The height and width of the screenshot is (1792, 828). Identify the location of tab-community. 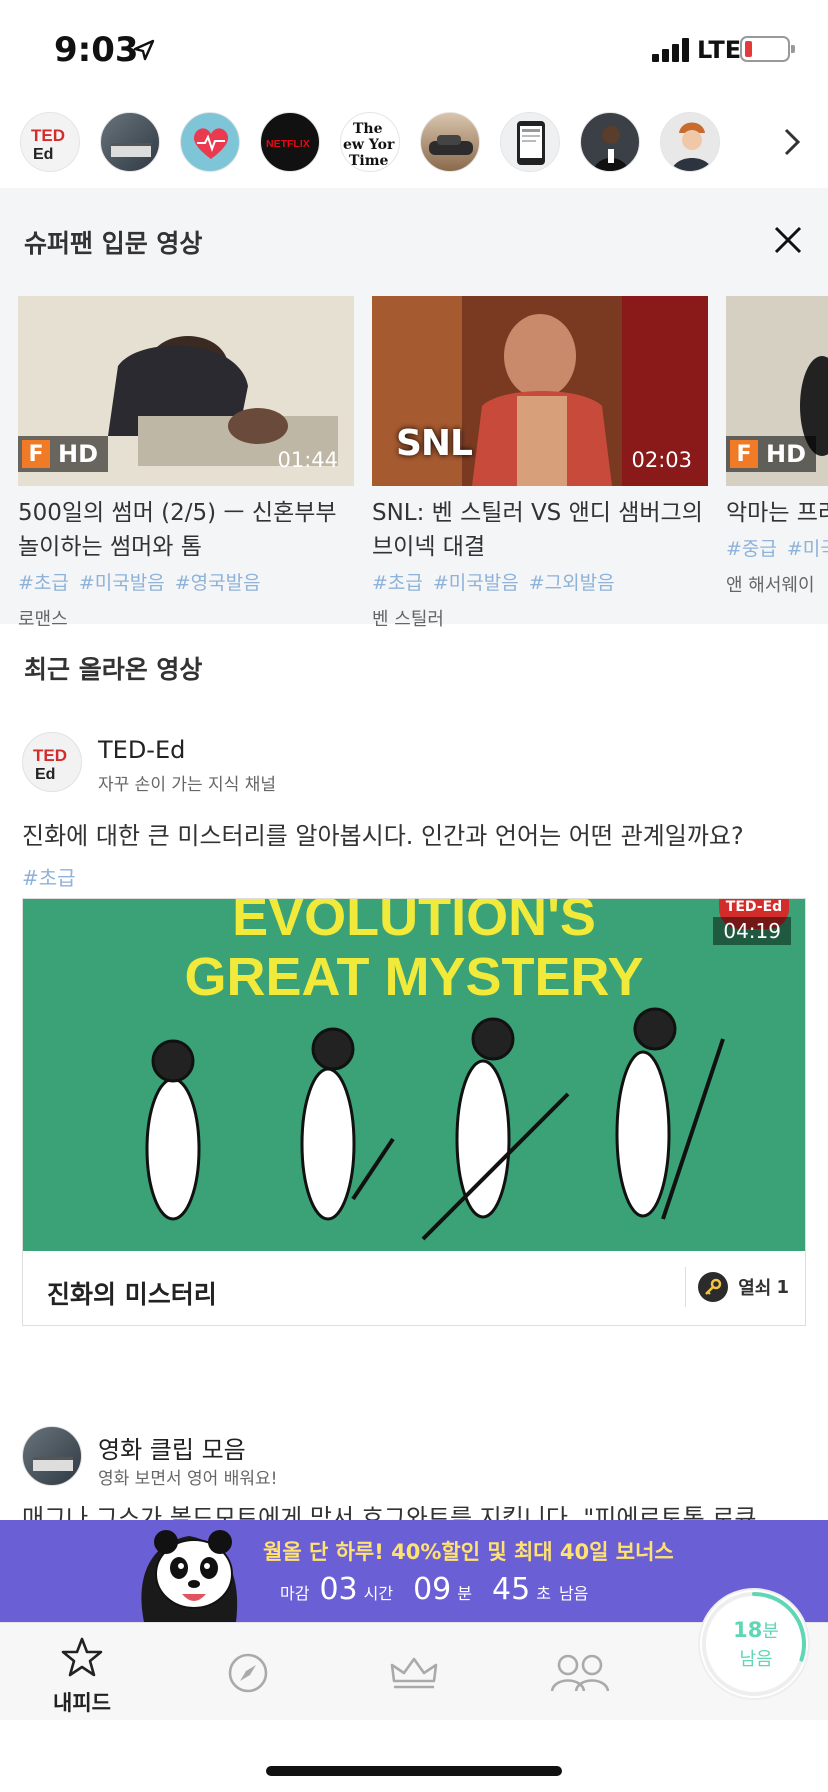
(580, 1675).